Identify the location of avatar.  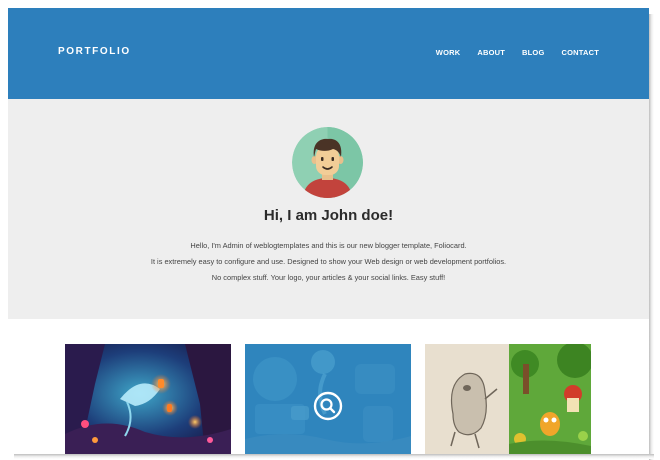
(327, 162).